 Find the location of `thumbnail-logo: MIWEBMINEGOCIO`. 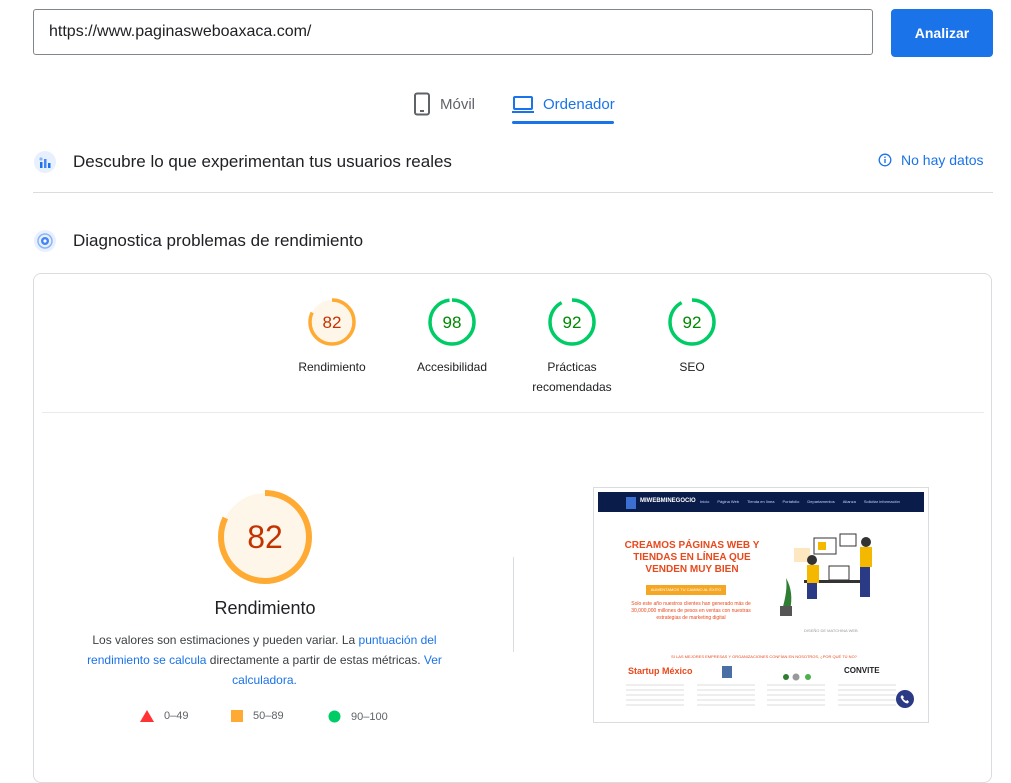

thumbnail-logo: MIWEBMINEGOCIO is located at coordinates (668, 501).